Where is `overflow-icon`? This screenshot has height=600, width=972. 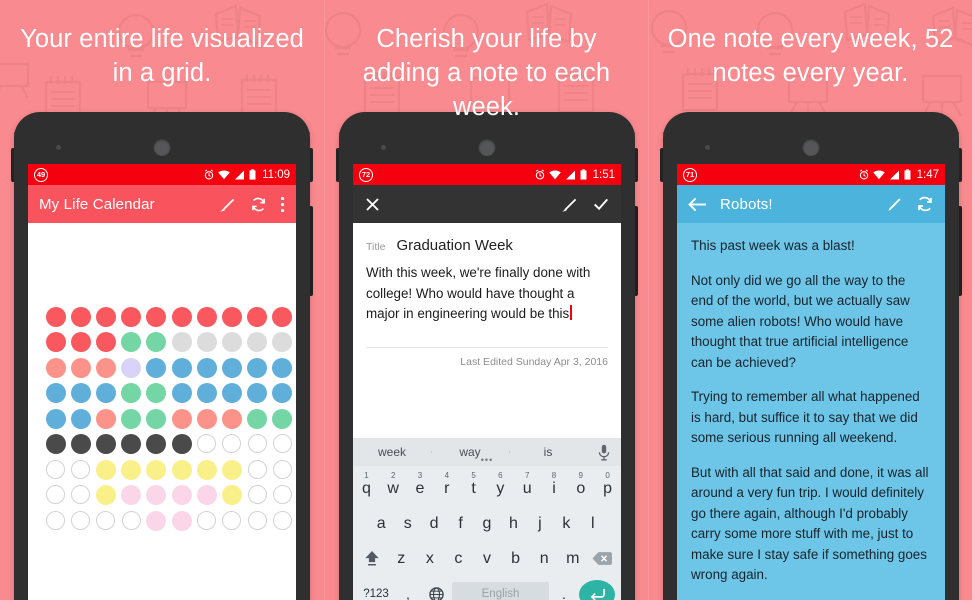 overflow-icon is located at coordinates (282, 204).